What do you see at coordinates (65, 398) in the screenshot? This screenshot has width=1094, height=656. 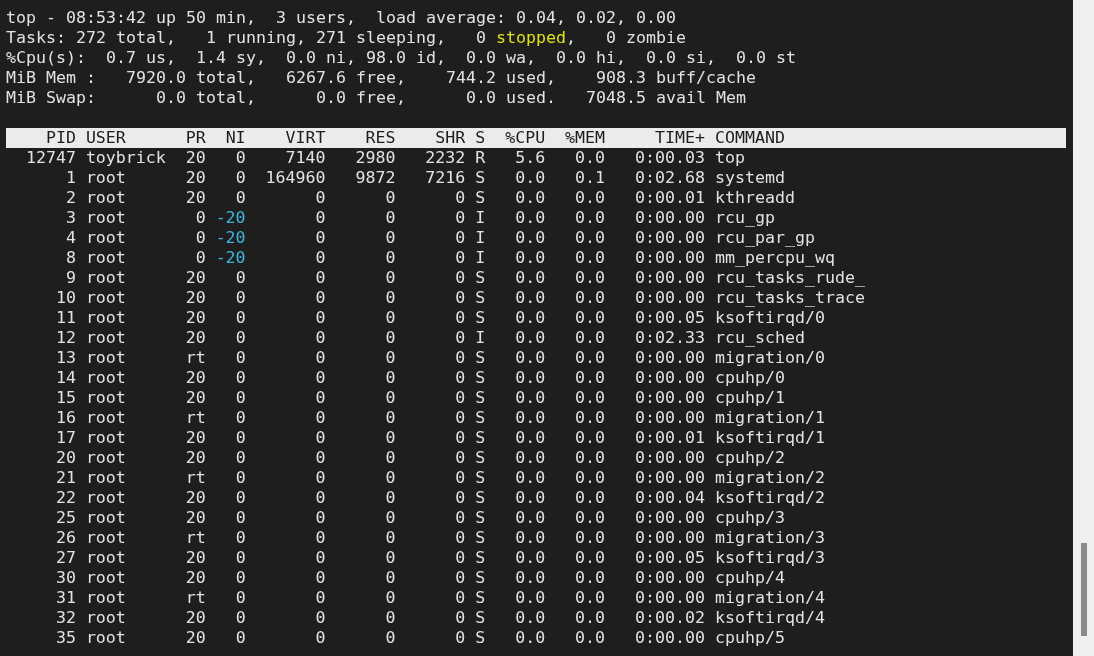 I see `table-cell: 15` at bounding box center [65, 398].